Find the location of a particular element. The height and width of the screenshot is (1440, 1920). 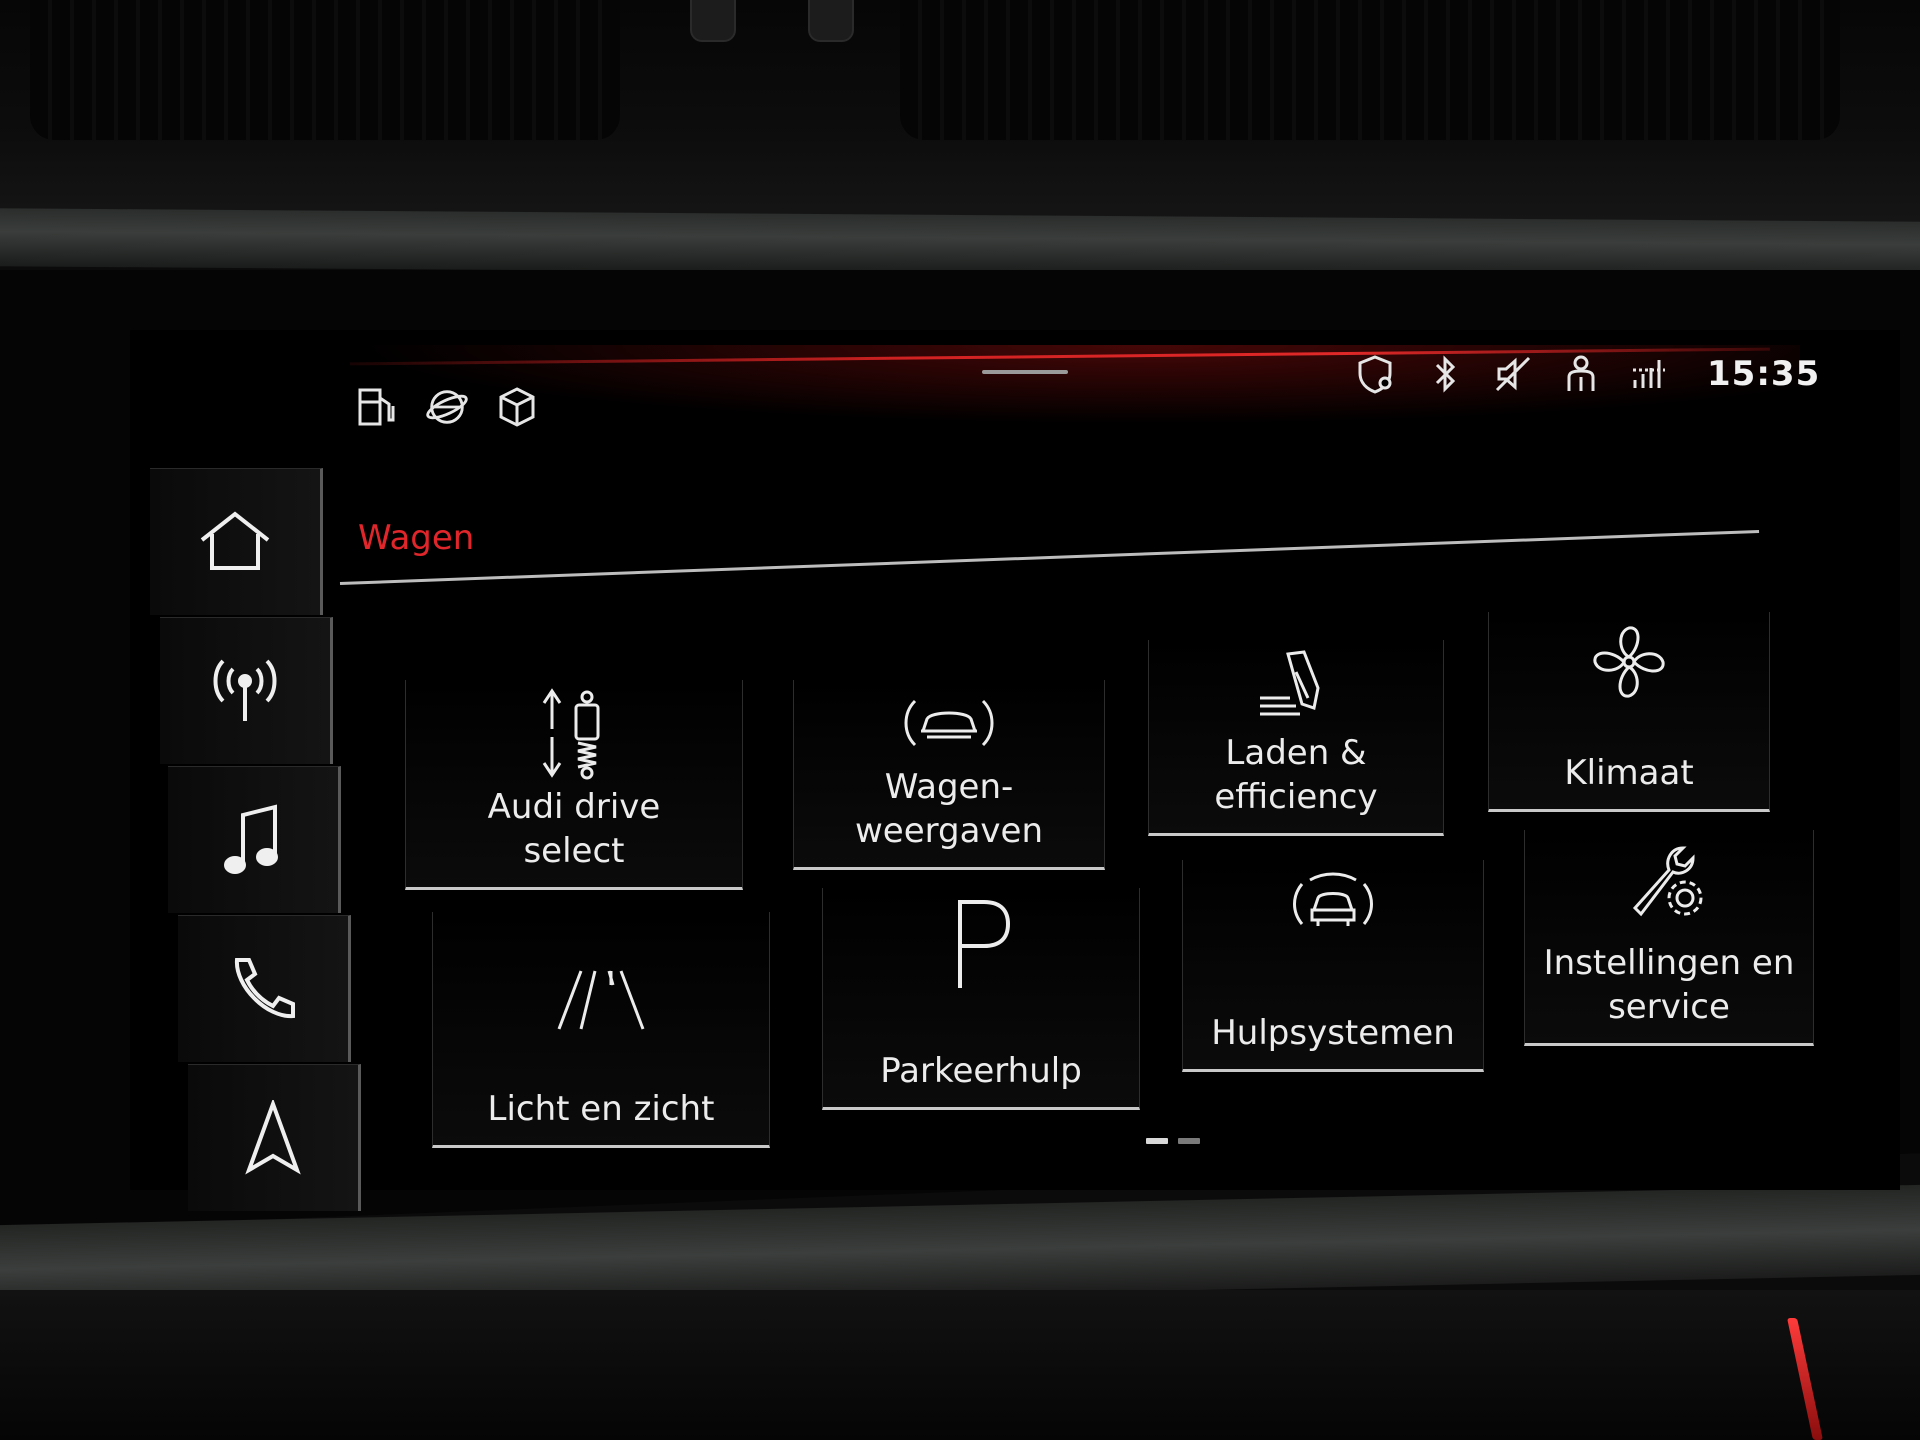

sidebar-item-radio is located at coordinates (246, 690).